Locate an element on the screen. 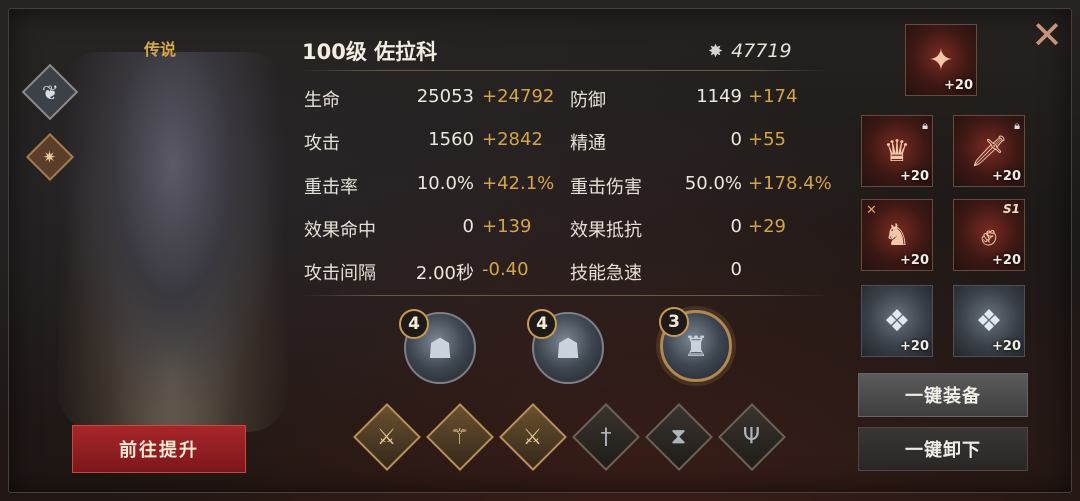 The height and width of the screenshot is (501, 1080). stat-bonus: +24792 is located at coordinates (518, 96).